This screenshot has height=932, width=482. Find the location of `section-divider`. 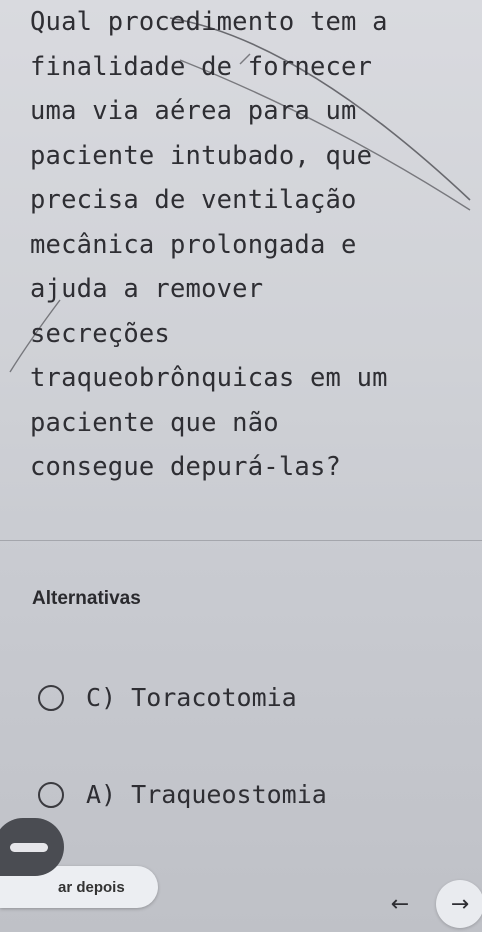

section-divider is located at coordinates (241, 540).